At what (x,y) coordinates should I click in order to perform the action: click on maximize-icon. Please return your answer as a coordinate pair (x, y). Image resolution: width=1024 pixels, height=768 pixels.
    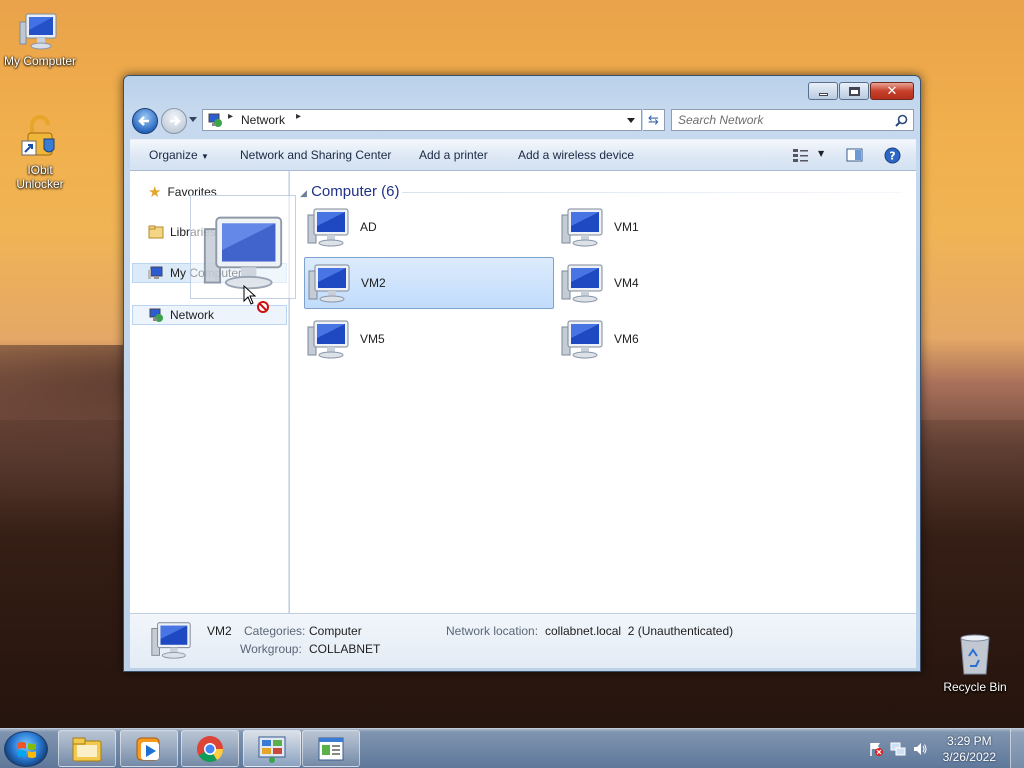
    Looking at the image, I should click on (854, 91).